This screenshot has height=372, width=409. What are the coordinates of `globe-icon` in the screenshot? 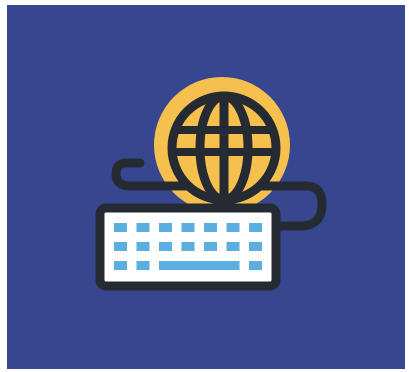 It's located at (224, 148).